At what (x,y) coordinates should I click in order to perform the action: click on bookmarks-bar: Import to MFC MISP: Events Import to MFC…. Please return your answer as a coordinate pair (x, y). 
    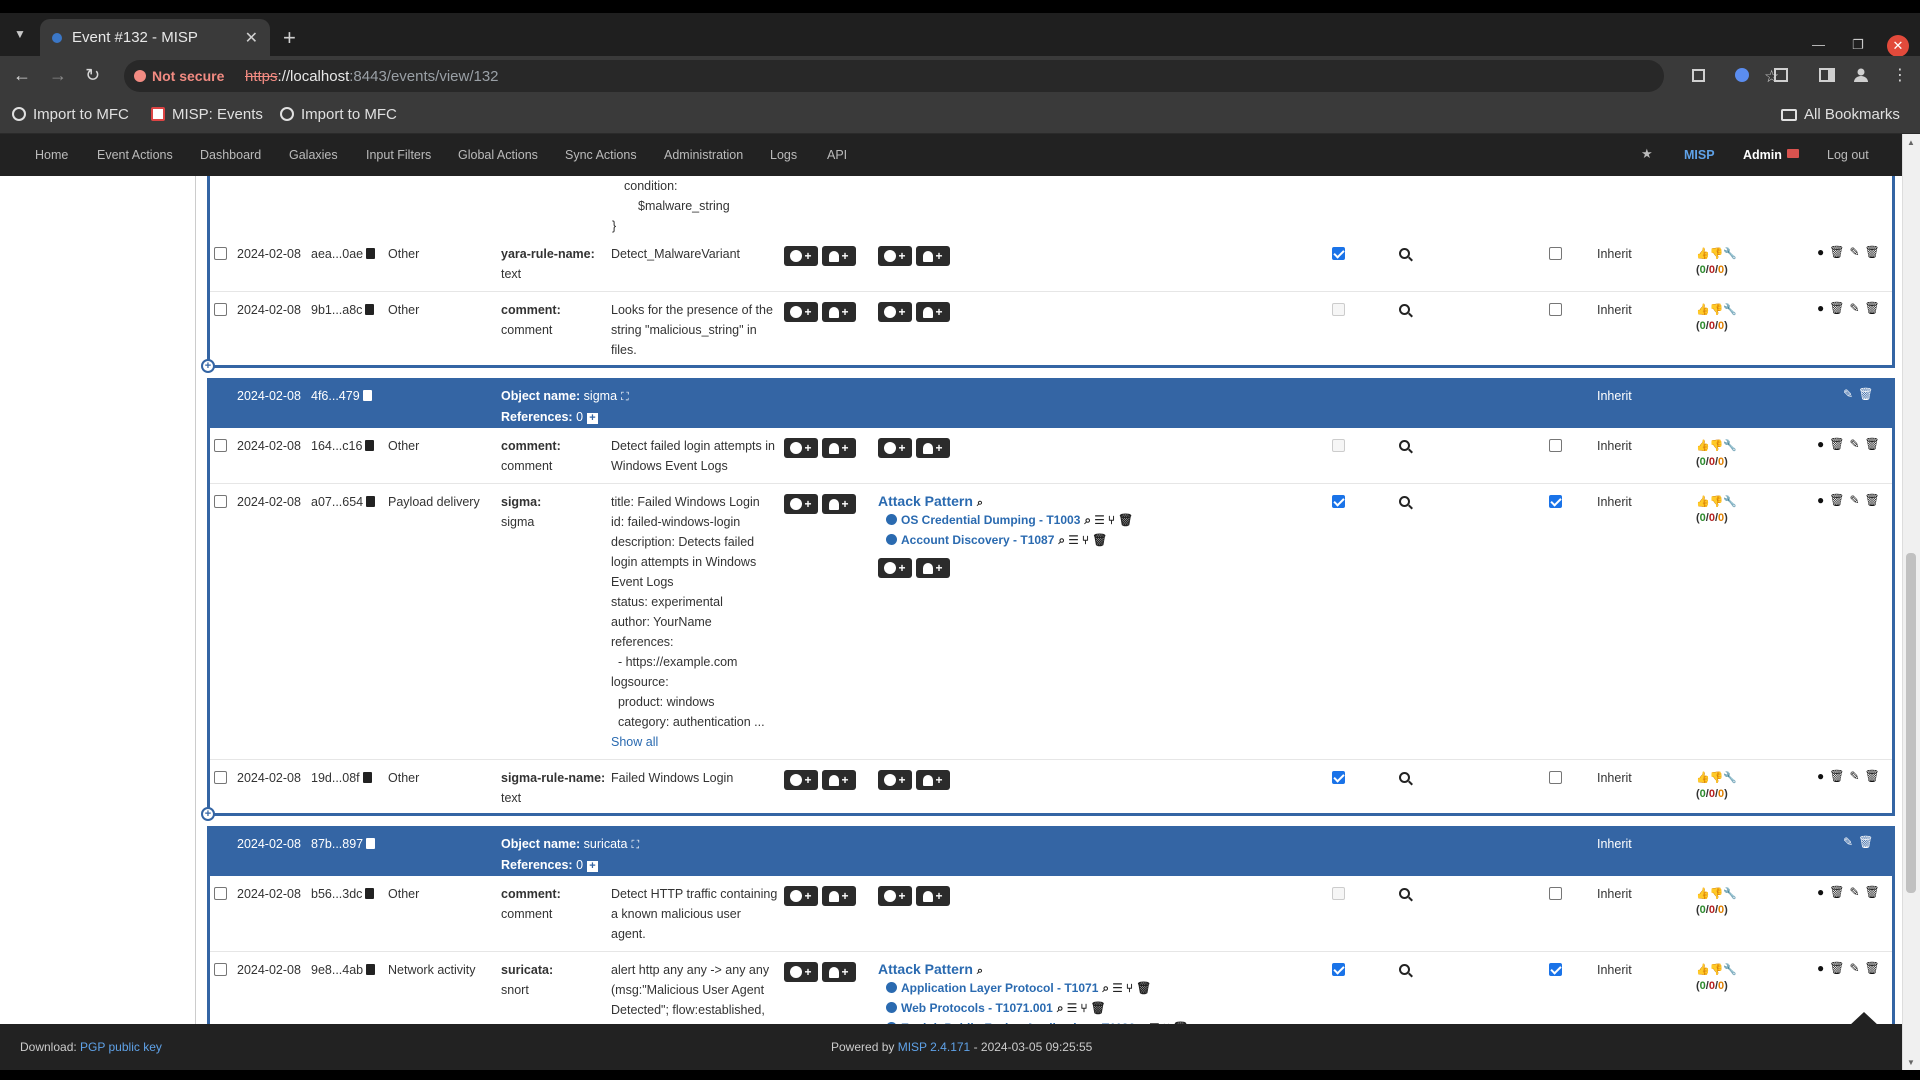
    Looking at the image, I should click on (960, 115).